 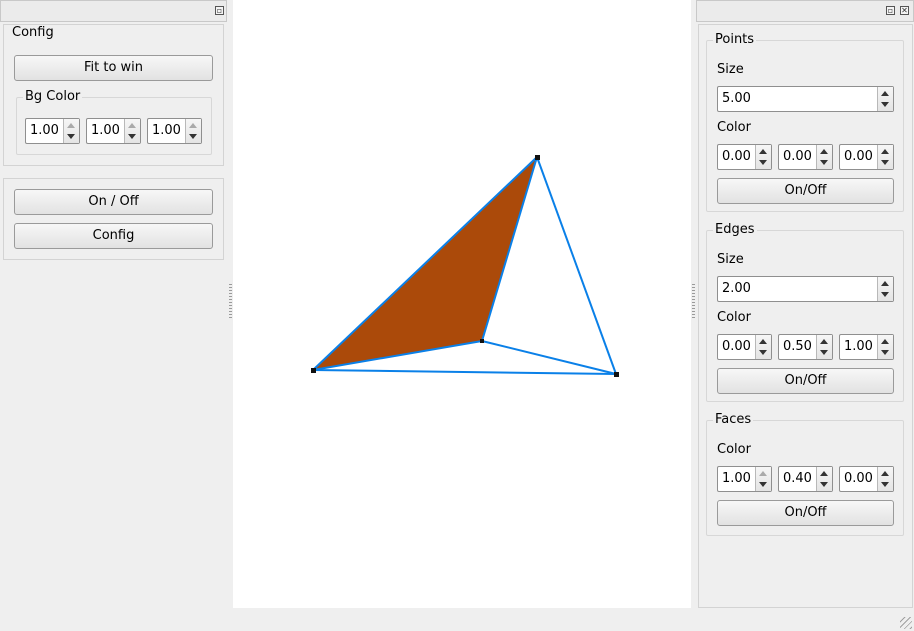 I want to click on left-splitter-handle, so click(x=230, y=302).